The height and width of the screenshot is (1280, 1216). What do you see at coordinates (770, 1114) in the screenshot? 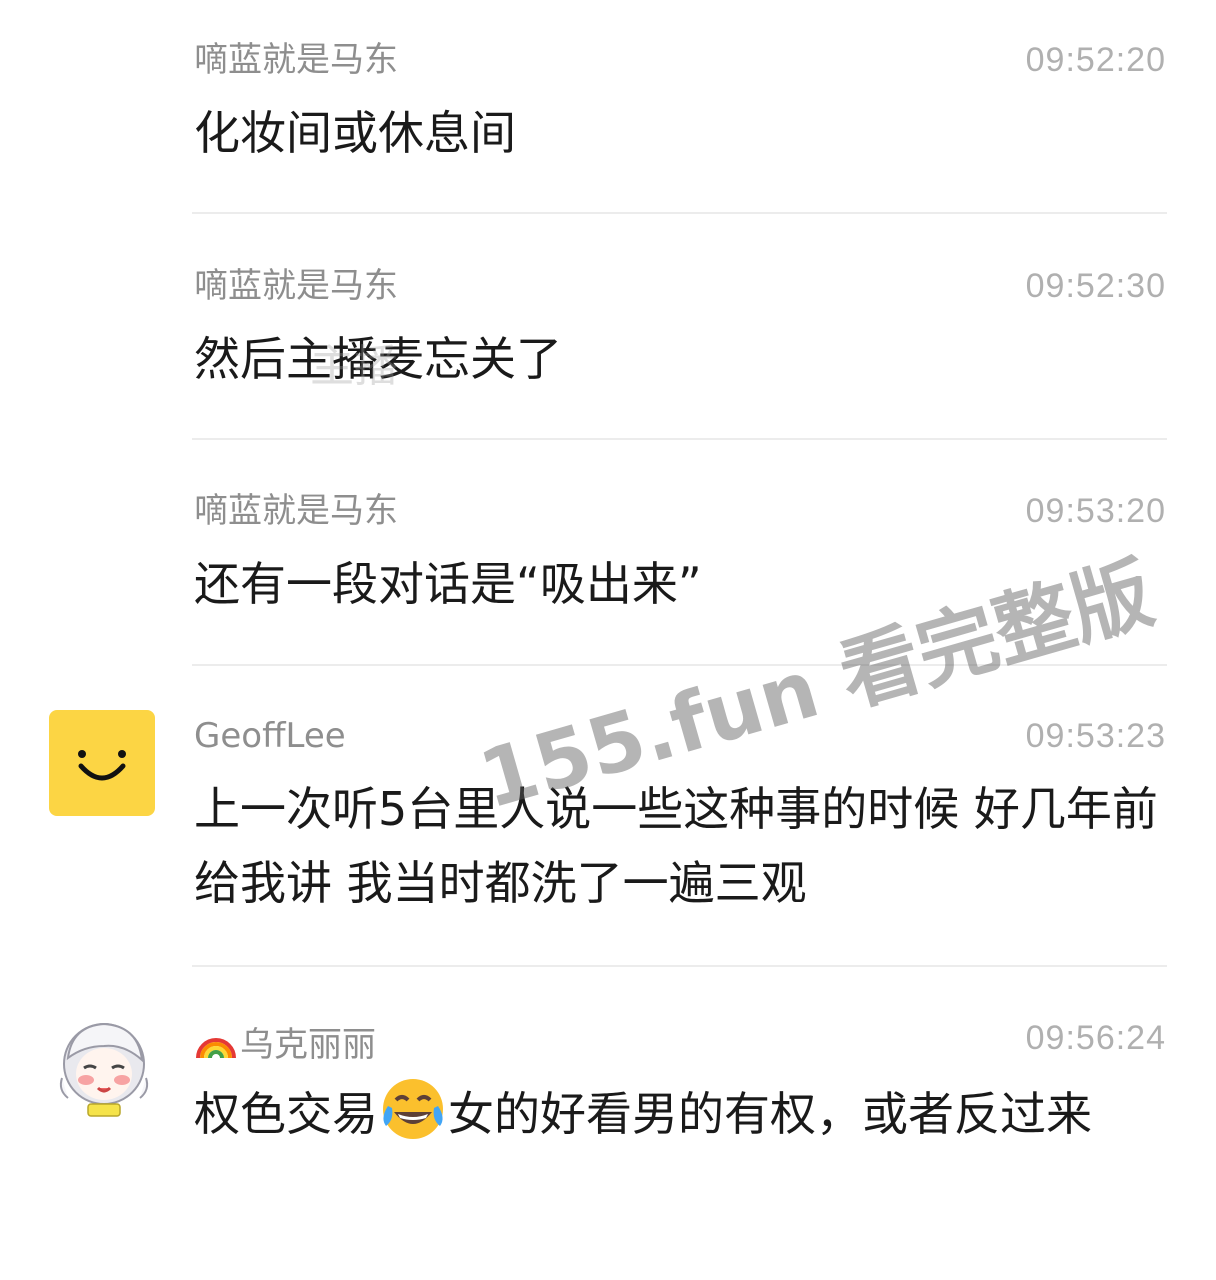
I see `message-text-part: 女的好看男的有权，或者反过来` at bounding box center [770, 1114].